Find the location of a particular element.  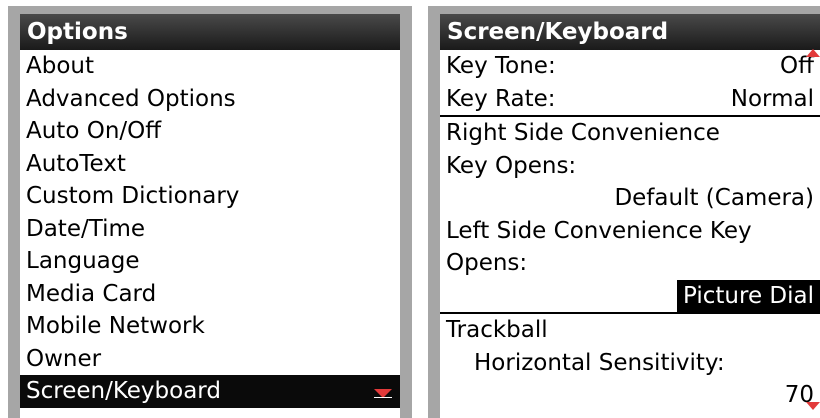

horizontal-sensitivity-row: Horizontal Sensitivity: is located at coordinates (630, 363).